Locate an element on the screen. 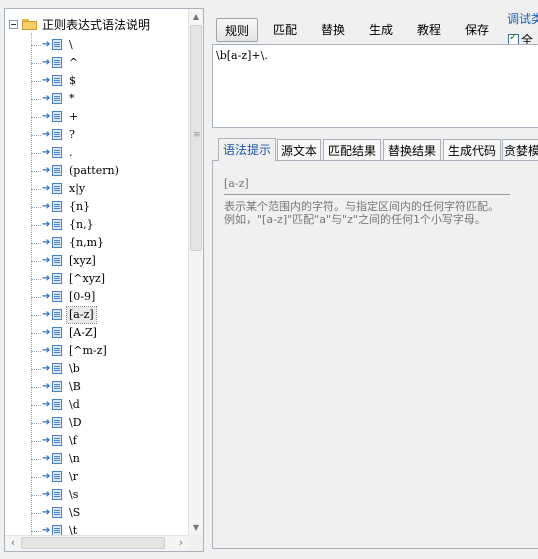 This screenshot has width=538, height=559. tutorial-button: 教程 is located at coordinates (429, 30).